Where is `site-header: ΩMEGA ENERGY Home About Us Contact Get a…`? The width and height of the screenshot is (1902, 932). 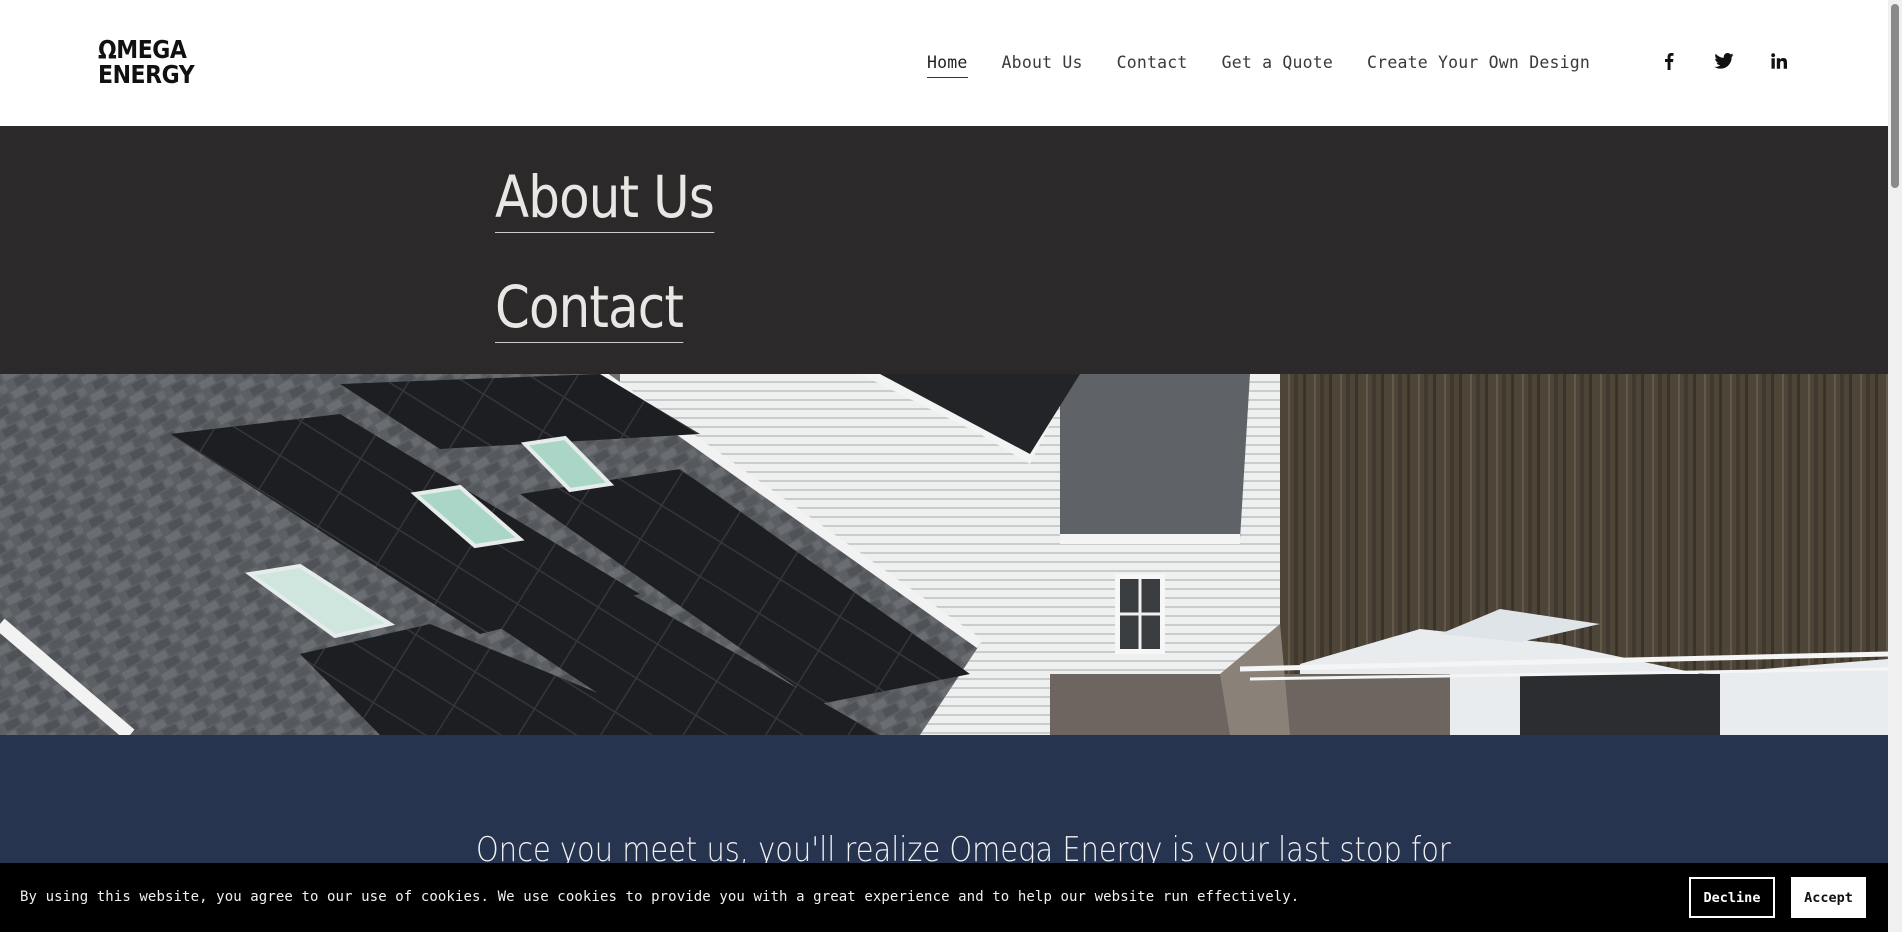 site-header: ΩMEGA ENERGY Home About Us Contact Get a… is located at coordinates (944, 63).